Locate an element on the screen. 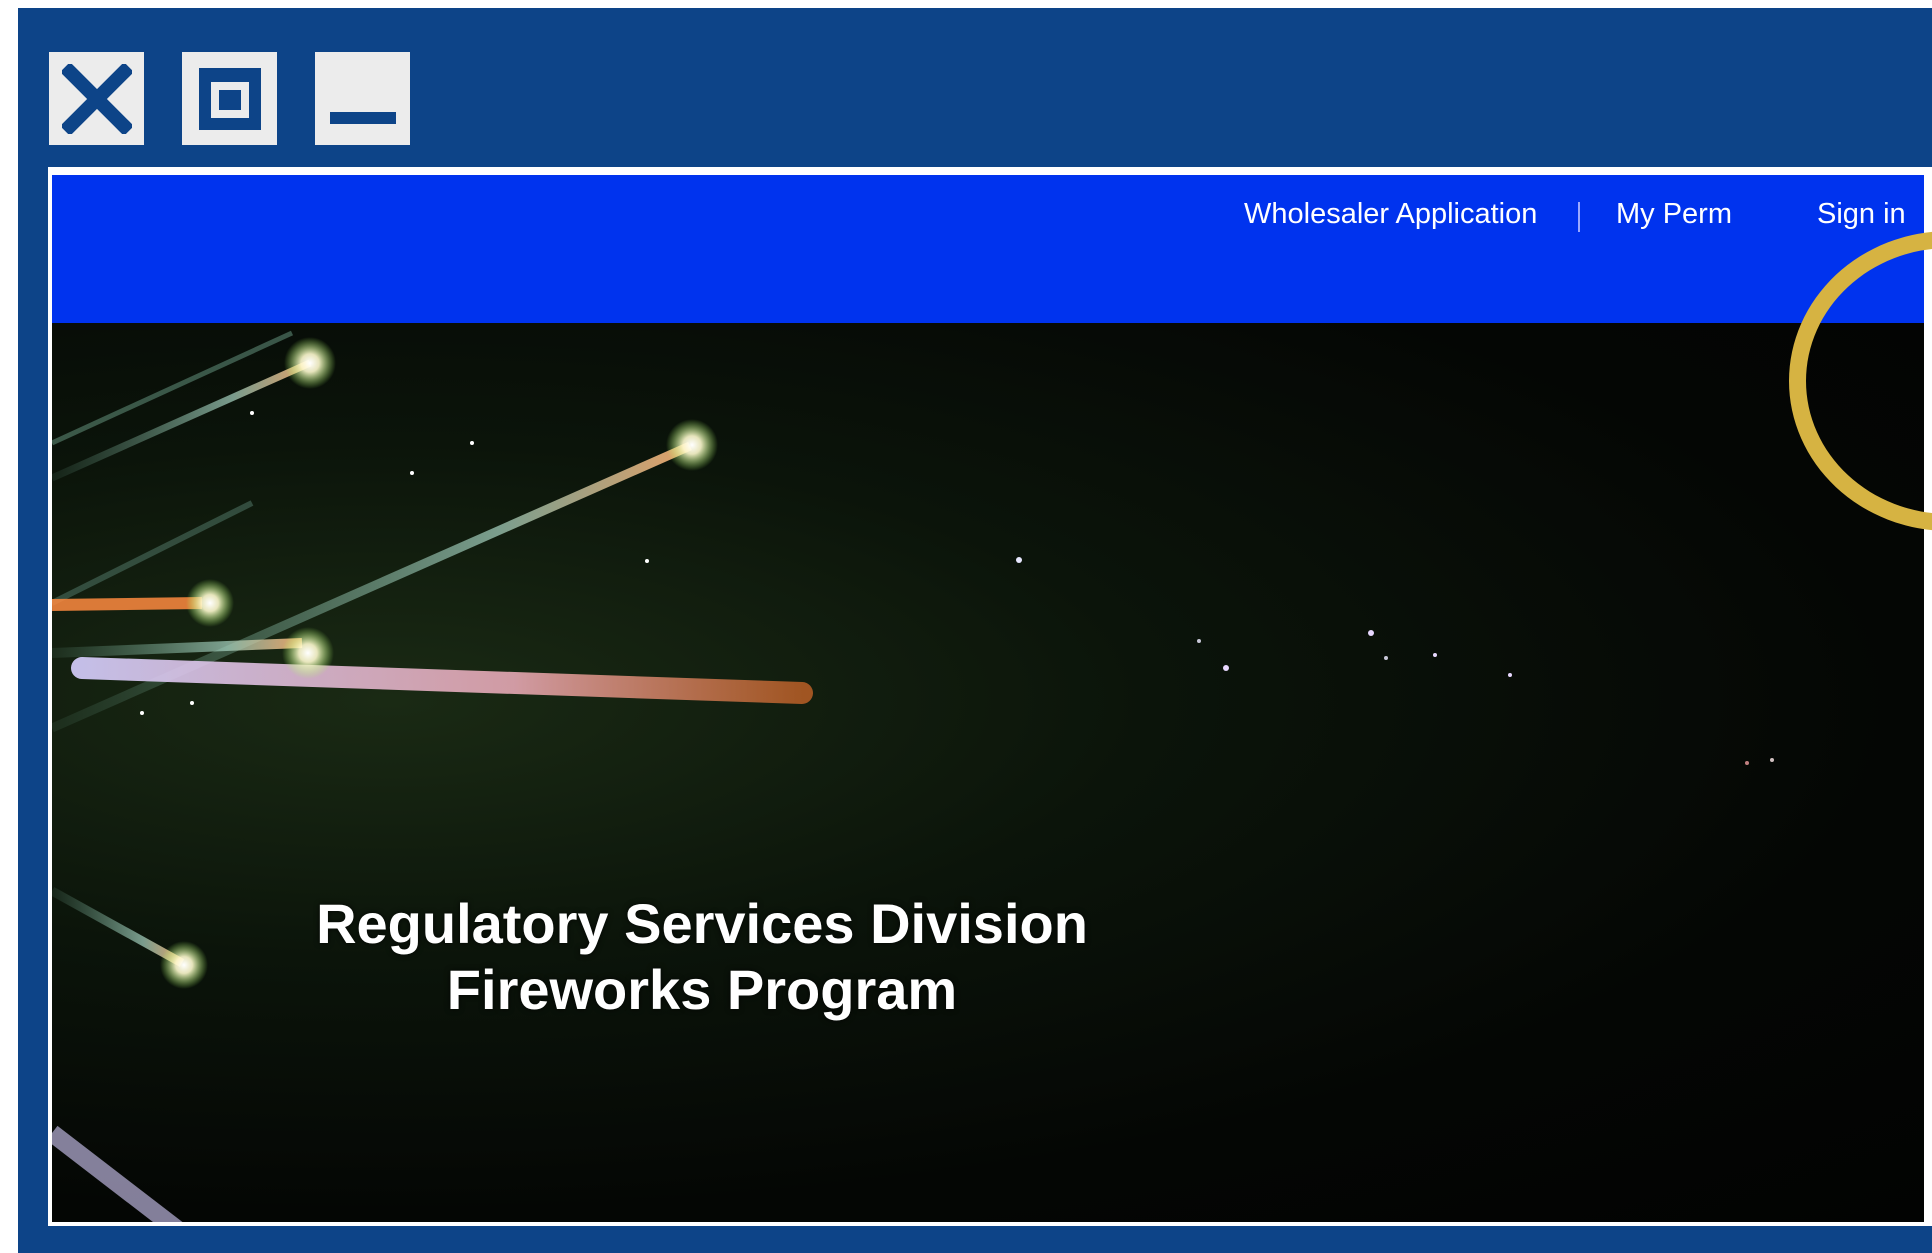  maximize-button is located at coordinates (229, 98).